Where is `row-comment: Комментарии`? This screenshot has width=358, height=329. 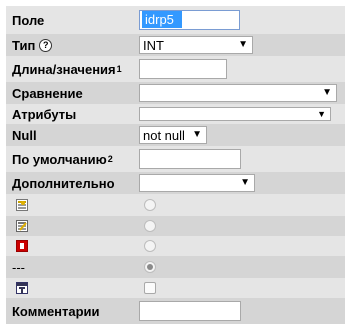
row-comment: Комментарии is located at coordinates (175, 311).